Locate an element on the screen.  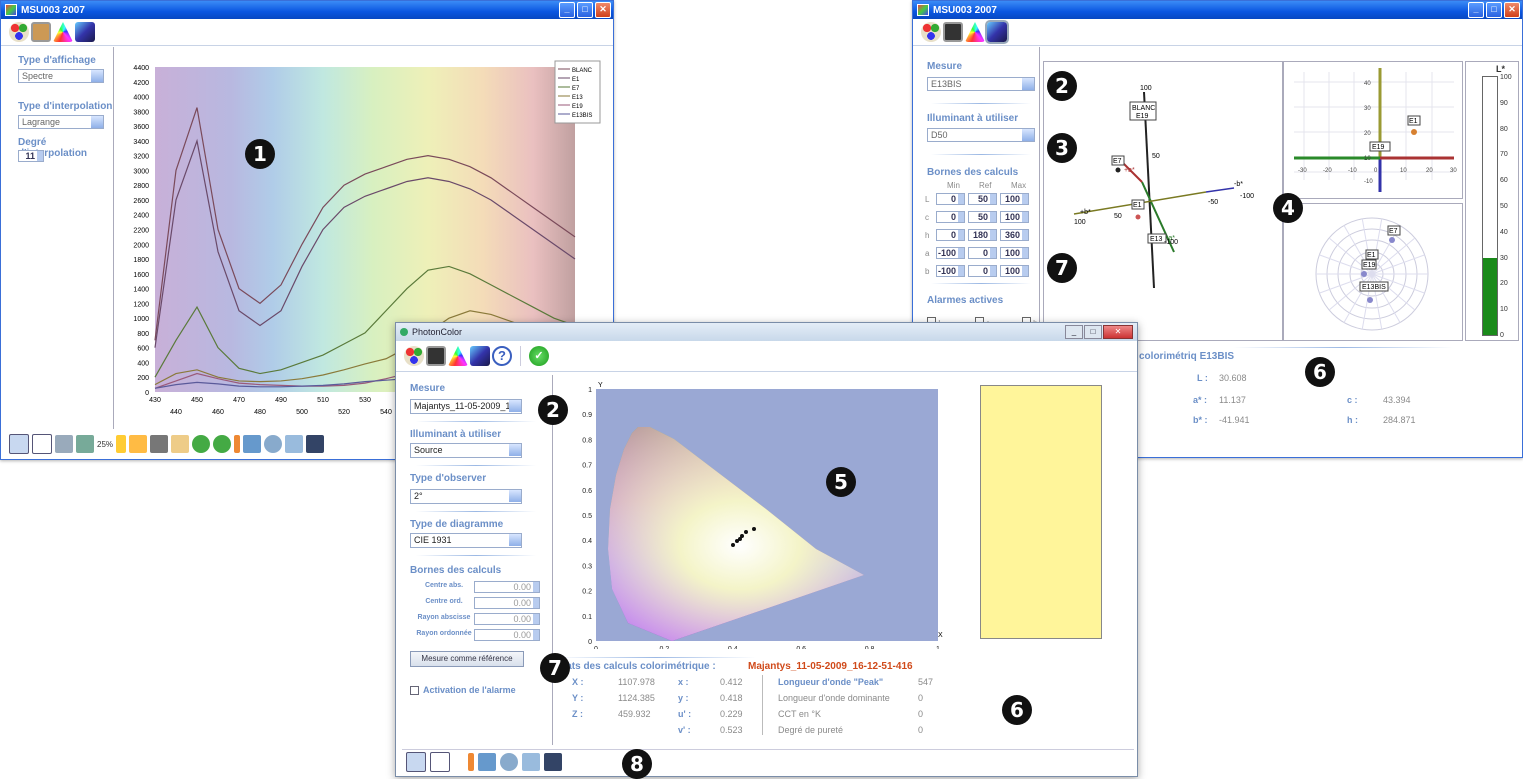
result-x-cap-value: 1107.978 is located at coordinates (636, 682).